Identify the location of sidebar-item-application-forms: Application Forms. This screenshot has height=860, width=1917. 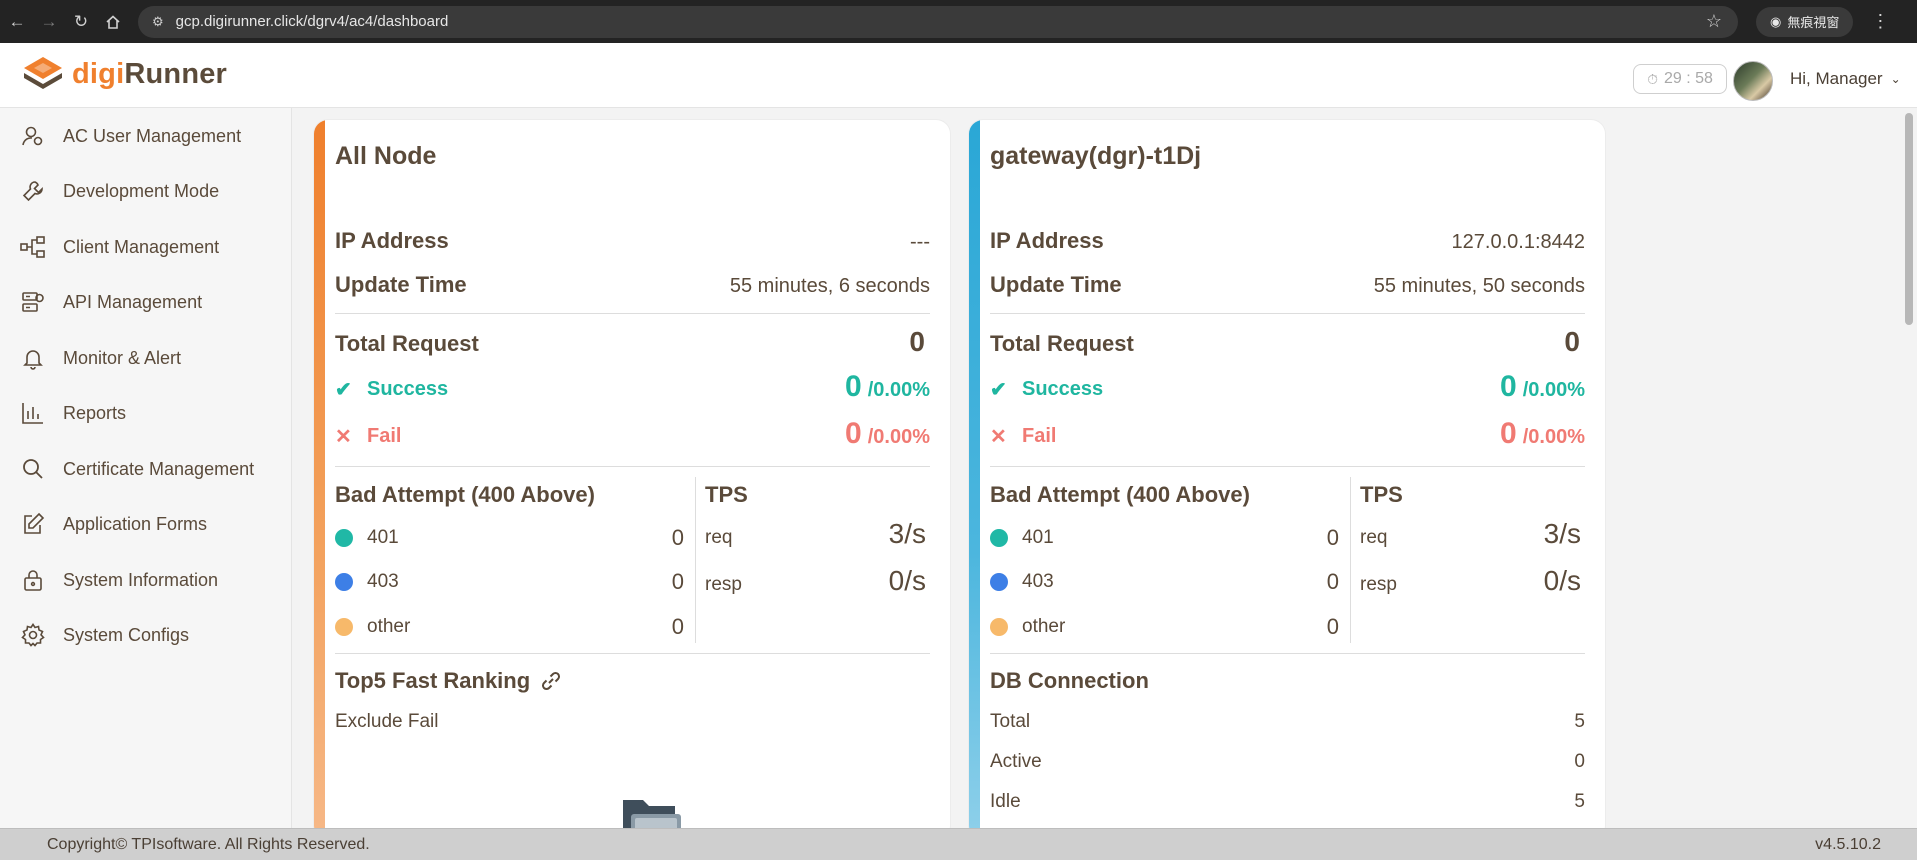
(113, 524).